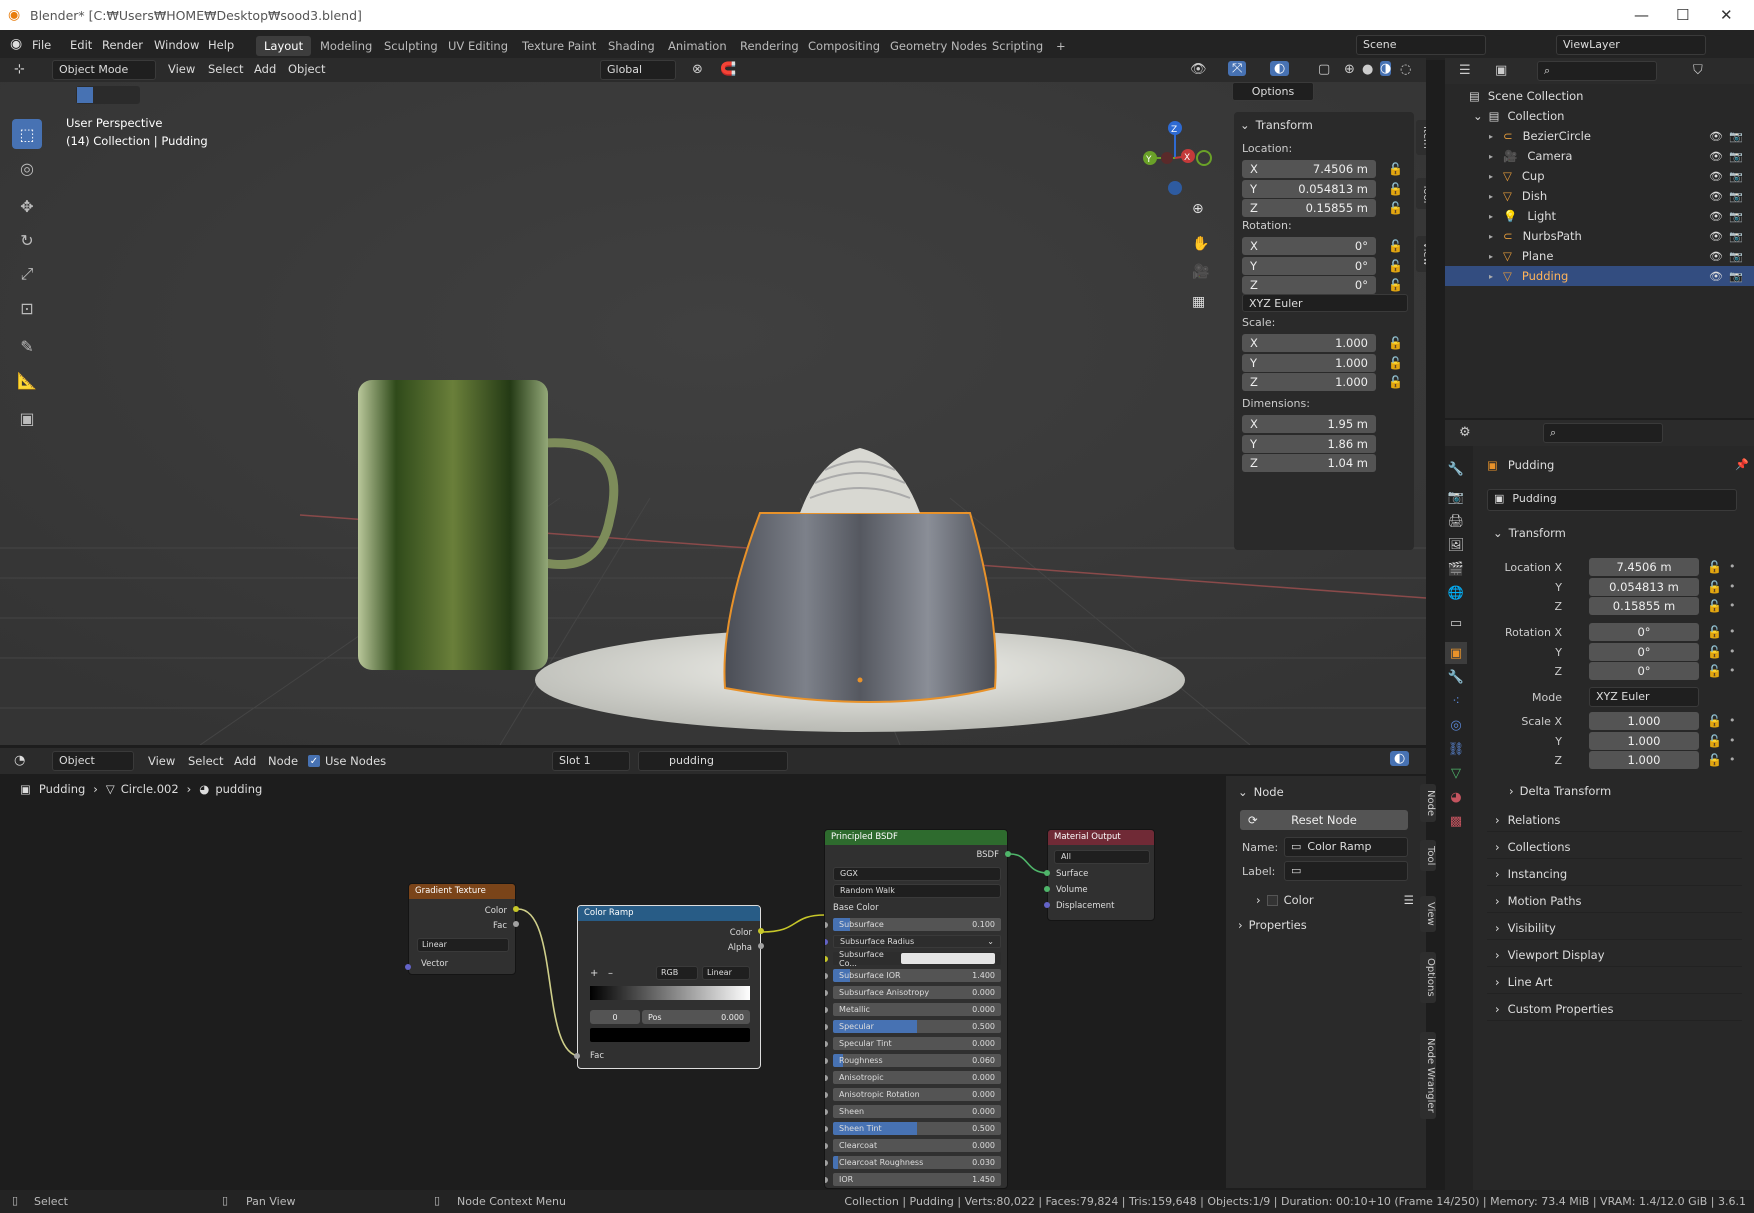  What do you see at coordinates (265, 69) in the screenshot?
I see `viewport-menu-add: Add` at bounding box center [265, 69].